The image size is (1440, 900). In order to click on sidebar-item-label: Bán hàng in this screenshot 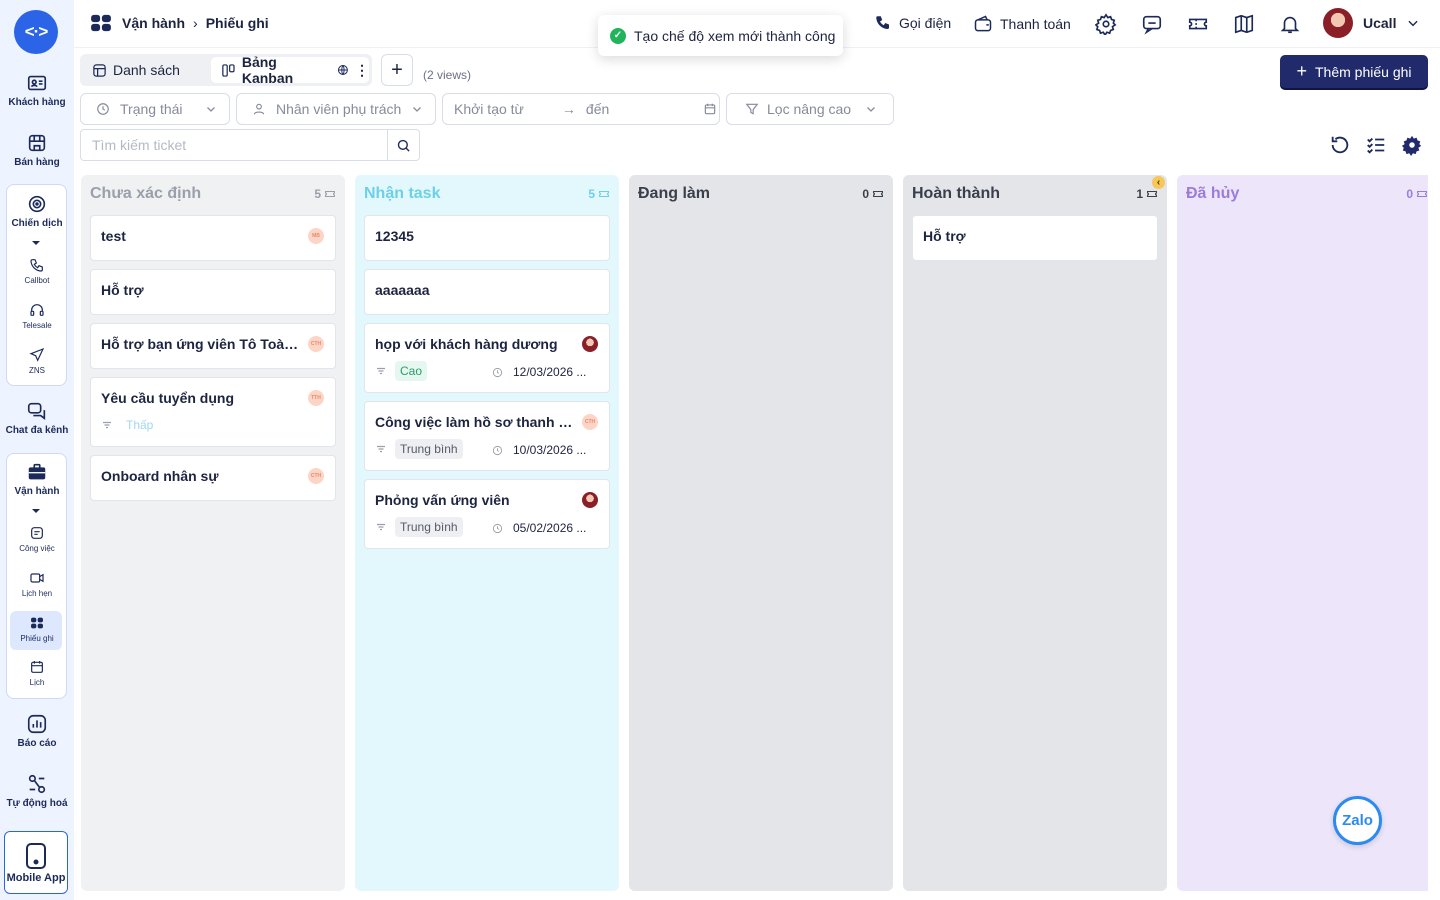, I will do `click(37, 162)`.